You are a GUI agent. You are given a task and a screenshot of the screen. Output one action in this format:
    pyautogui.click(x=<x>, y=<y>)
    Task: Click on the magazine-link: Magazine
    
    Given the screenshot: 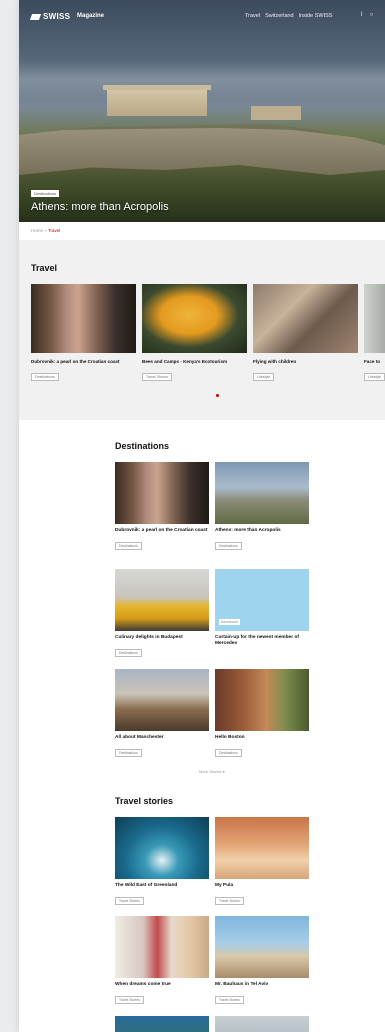 What is the action you would take?
    pyautogui.click(x=90, y=16)
    